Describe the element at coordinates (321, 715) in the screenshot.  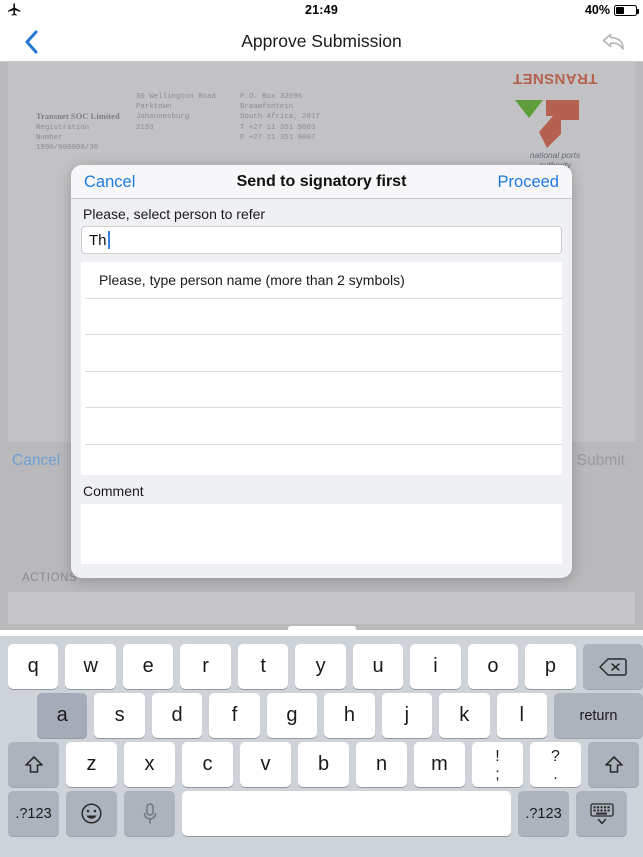
I see `keyboard-row-2: a s d f g h j k l return` at that location.